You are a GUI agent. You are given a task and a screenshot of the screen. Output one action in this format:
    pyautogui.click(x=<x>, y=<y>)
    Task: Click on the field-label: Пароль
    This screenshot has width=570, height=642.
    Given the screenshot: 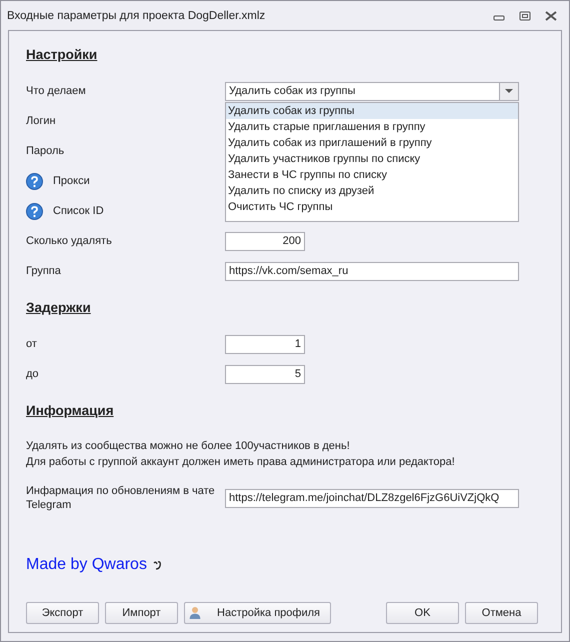 What is the action you would take?
    pyautogui.click(x=45, y=151)
    